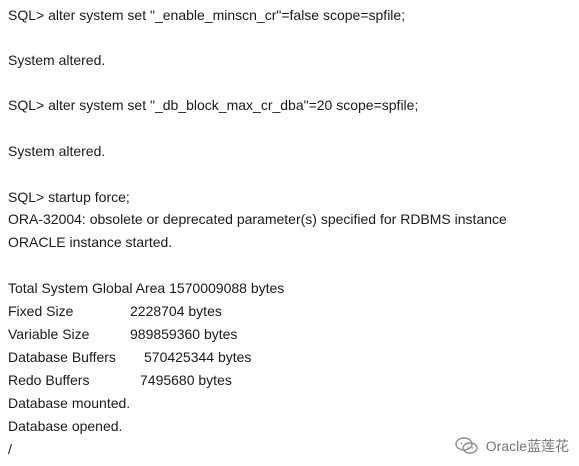  Describe the element at coordinates (65, 426) in the screenshot. I see `console-line-14: Database opened.` at that location.